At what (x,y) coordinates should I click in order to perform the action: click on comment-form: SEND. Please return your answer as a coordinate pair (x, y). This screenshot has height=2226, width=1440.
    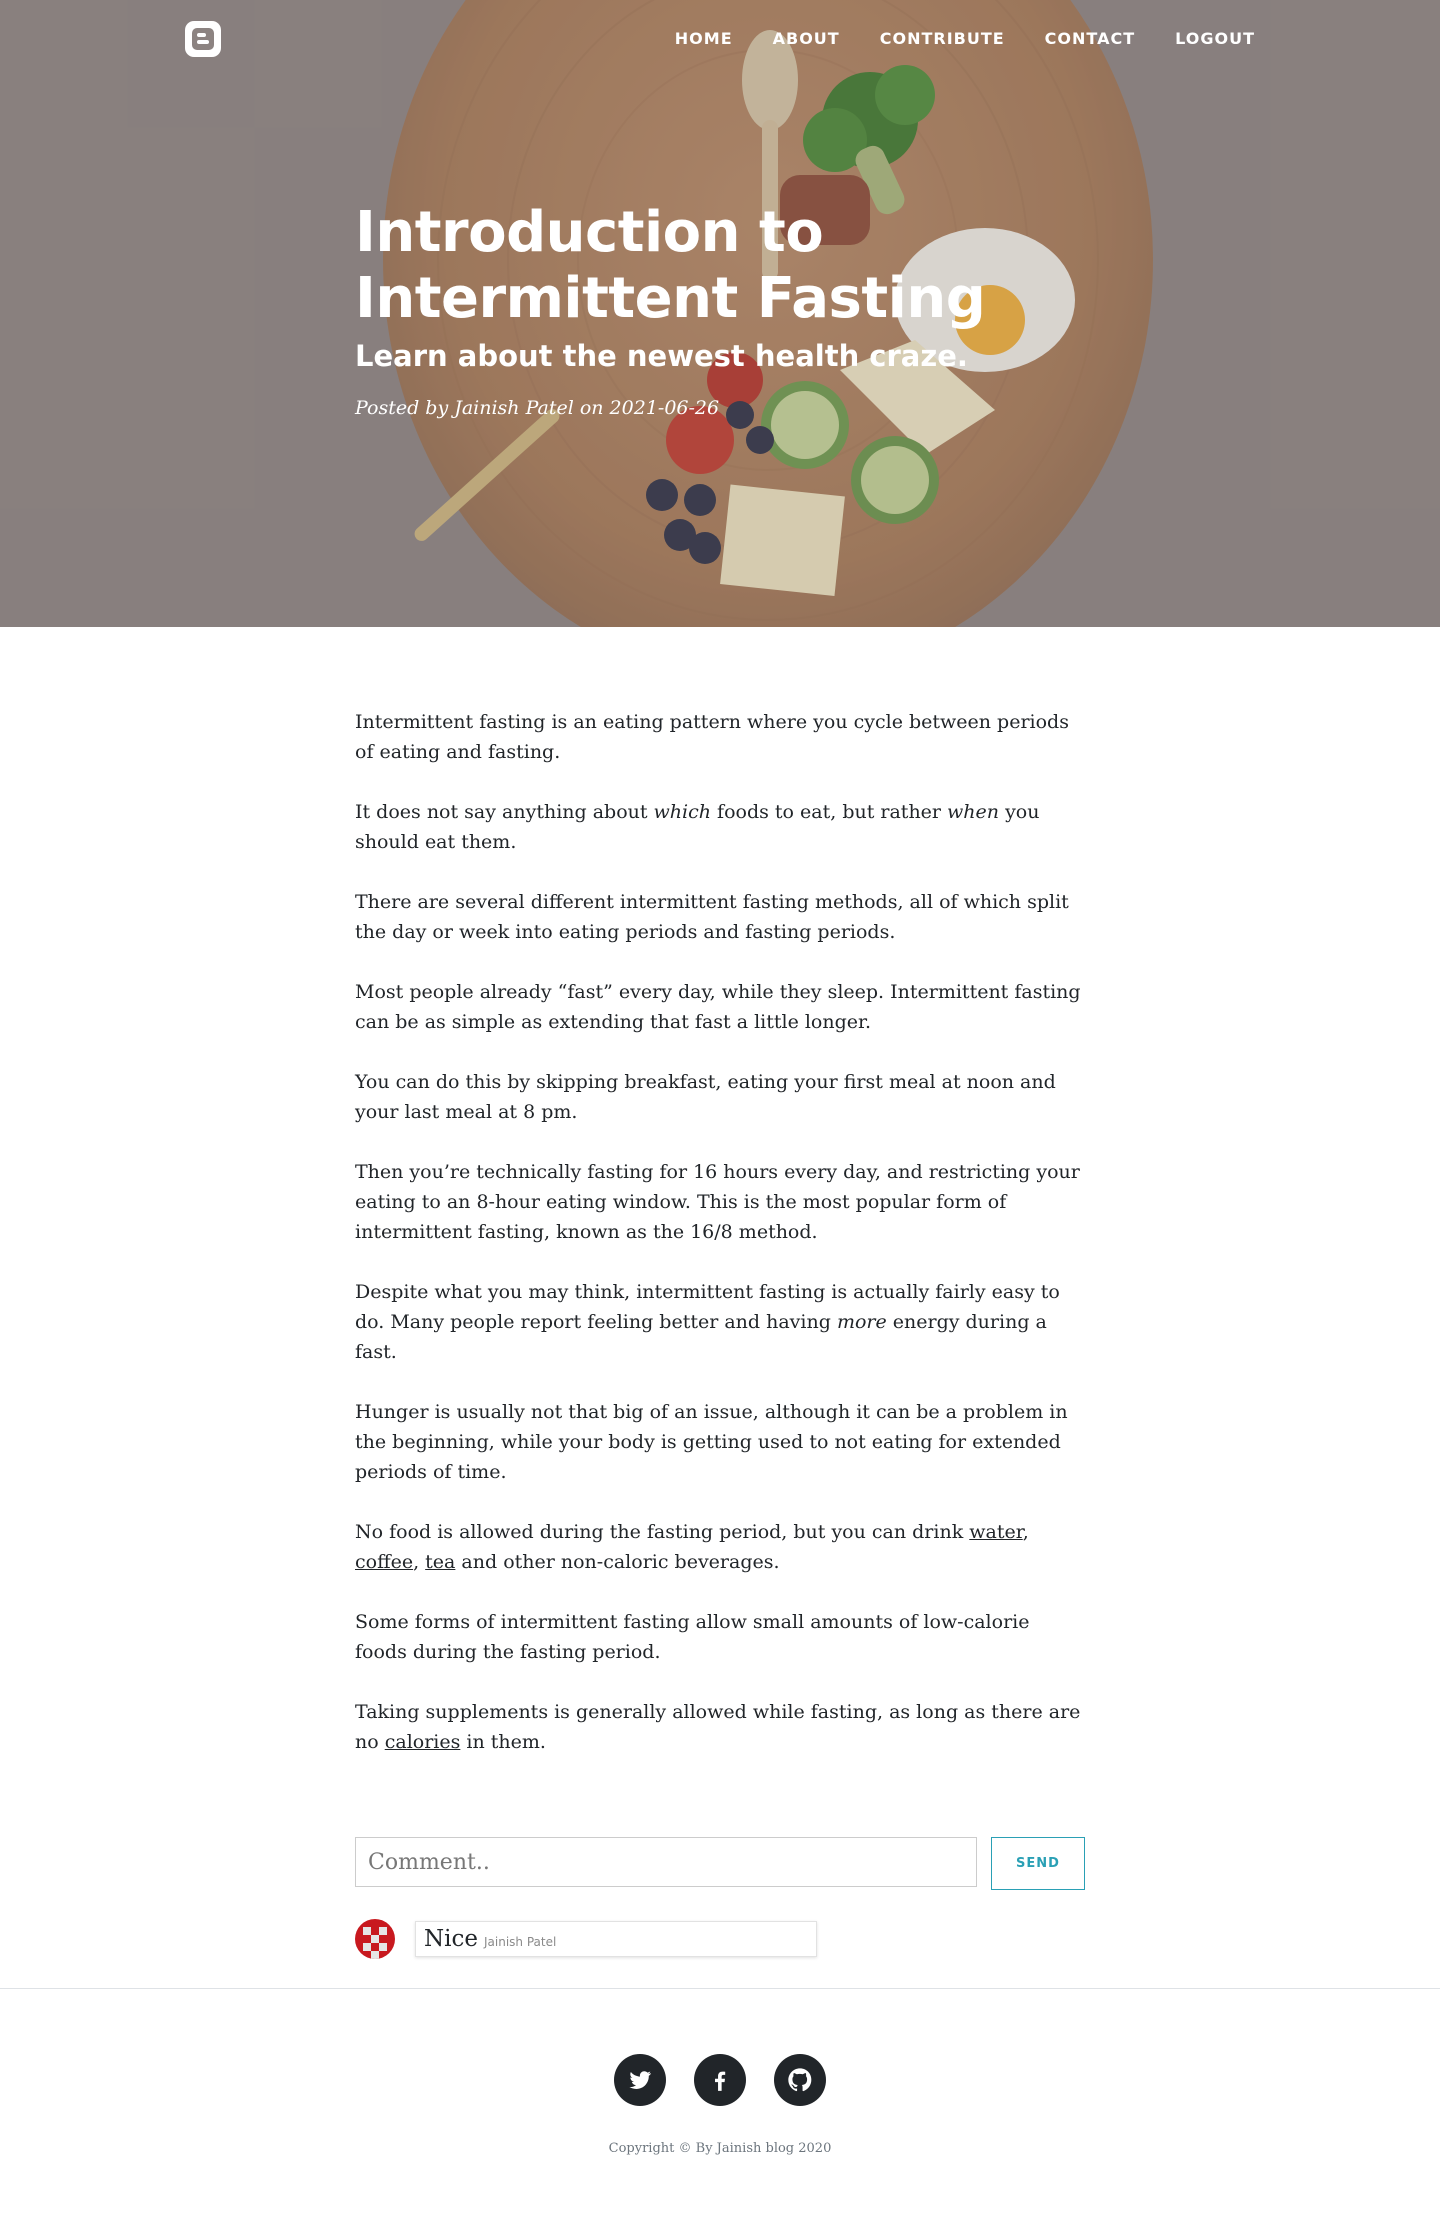
    Looking at the image, I should click on (720, 1863).